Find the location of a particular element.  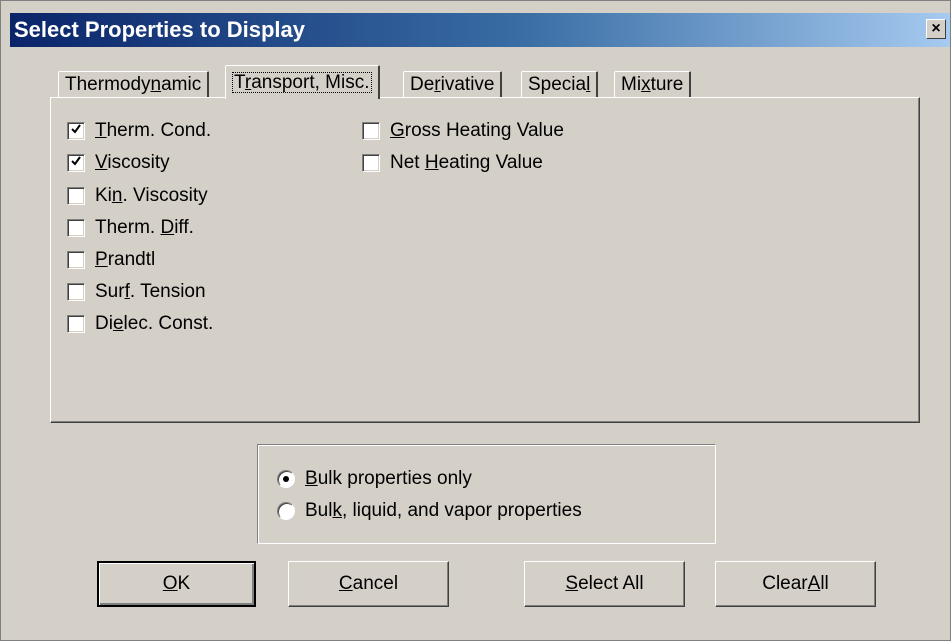

checkbox-label: Dielec. Const. is located at coordinates (154, 323).